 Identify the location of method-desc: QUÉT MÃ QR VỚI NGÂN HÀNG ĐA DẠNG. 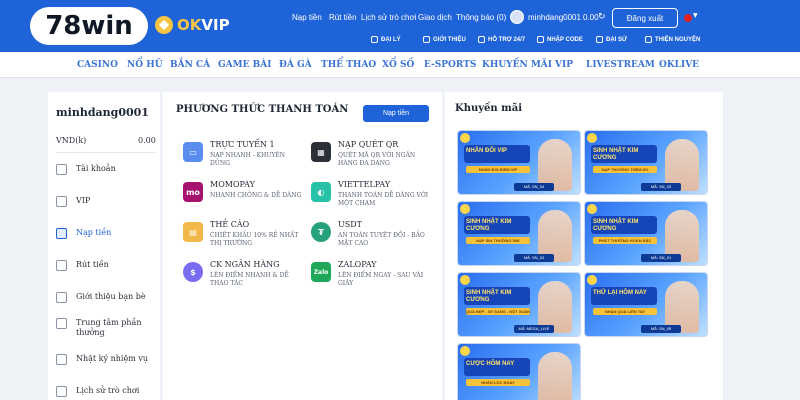
(377, 159).